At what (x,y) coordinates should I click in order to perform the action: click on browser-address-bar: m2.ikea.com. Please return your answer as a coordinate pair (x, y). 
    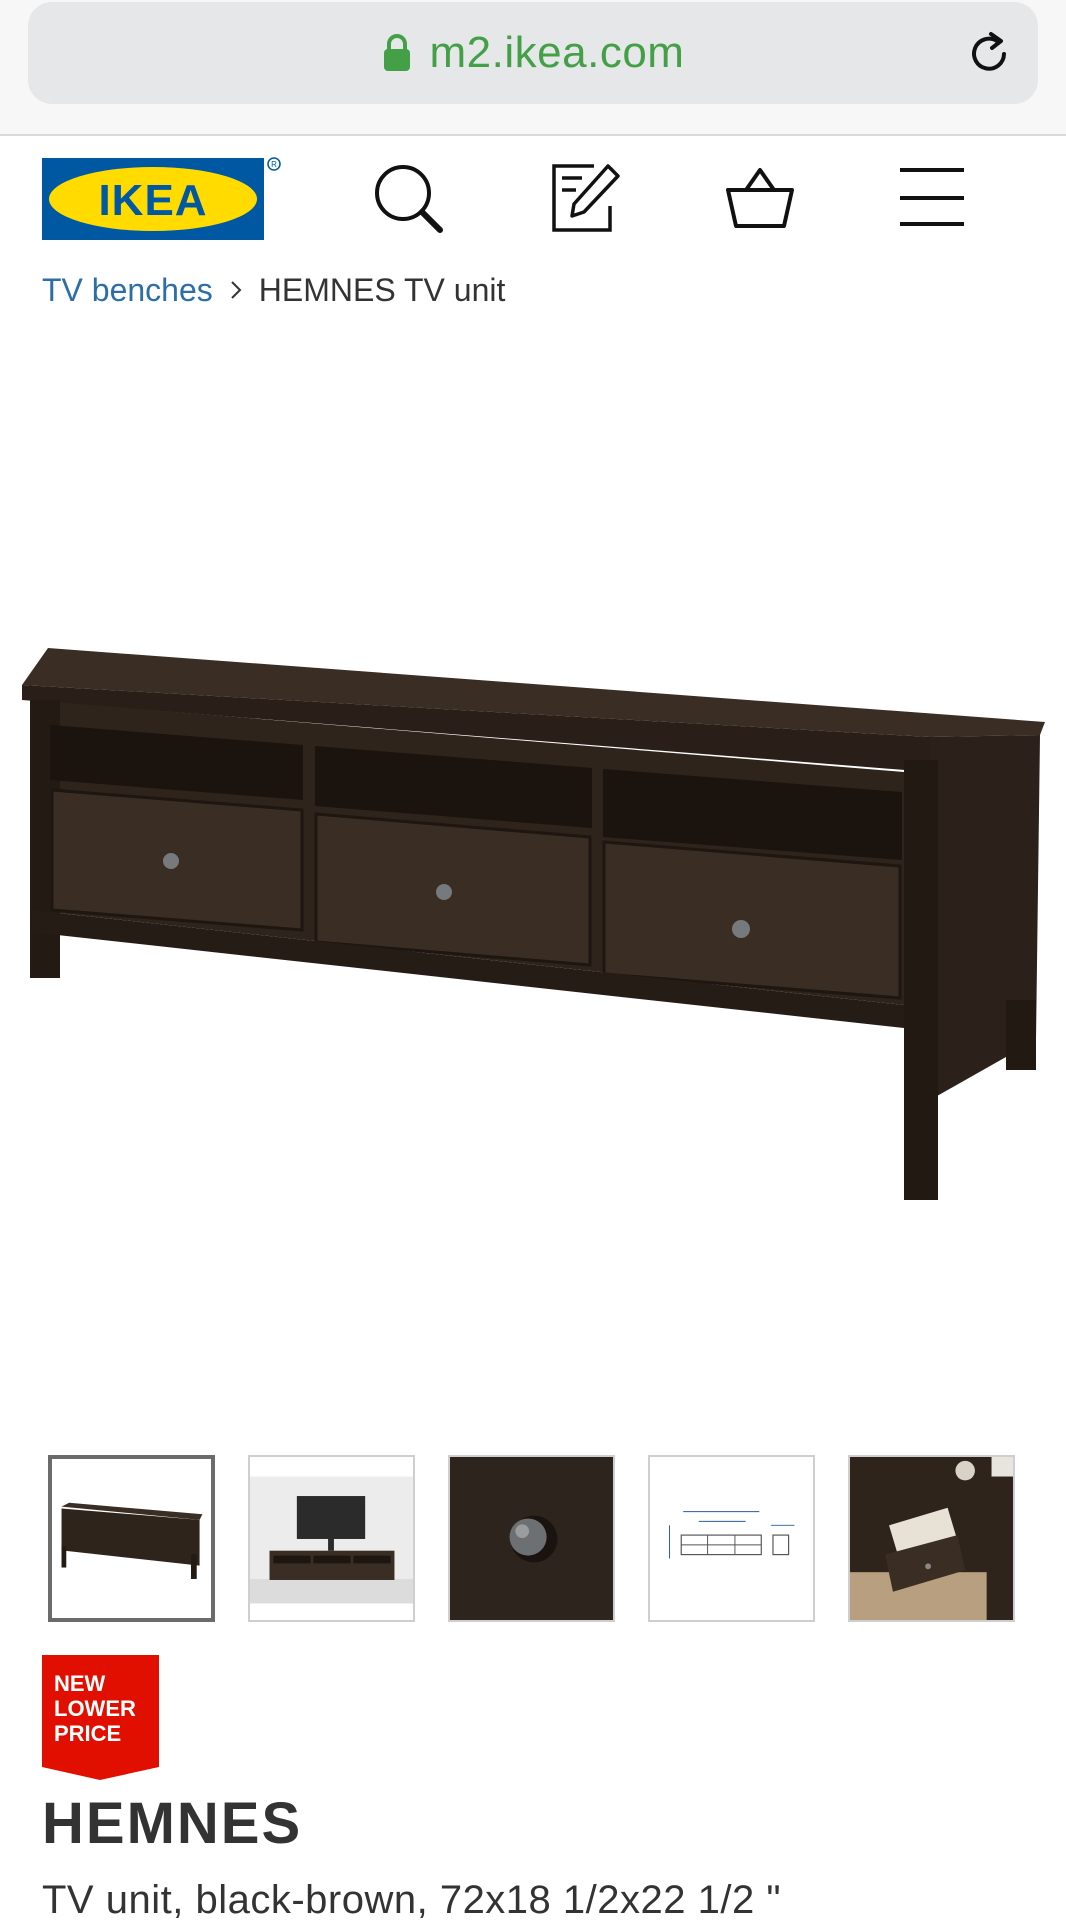
    Looking at the image, I should click on (533, 68).